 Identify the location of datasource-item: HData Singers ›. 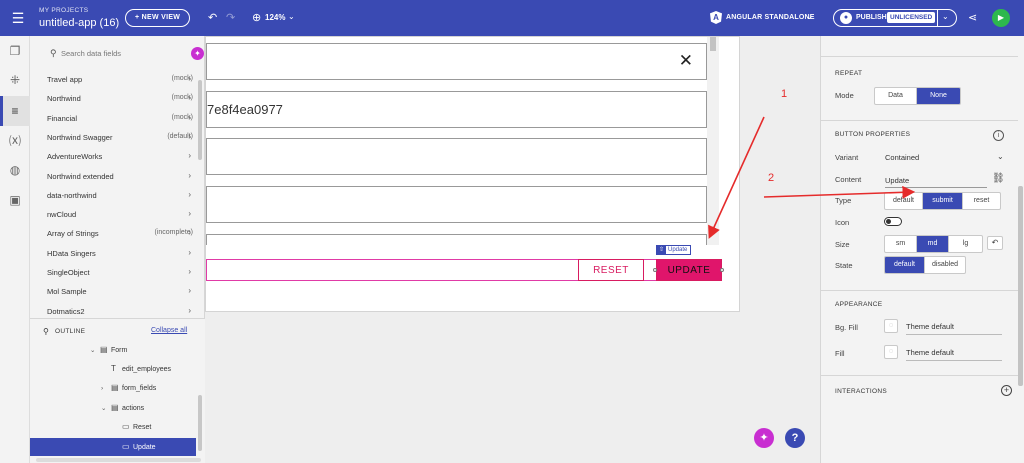
(125, 254).